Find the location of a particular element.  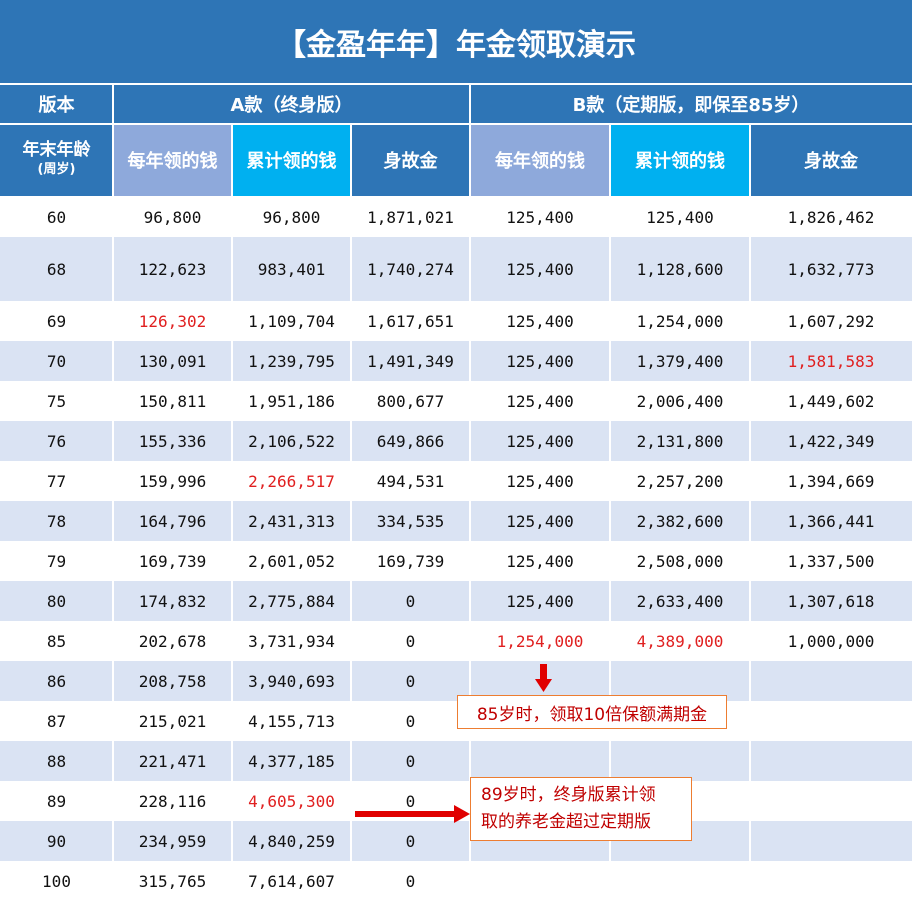

cell-b-death: 1,581,583 is located at coordinates (831, 361).